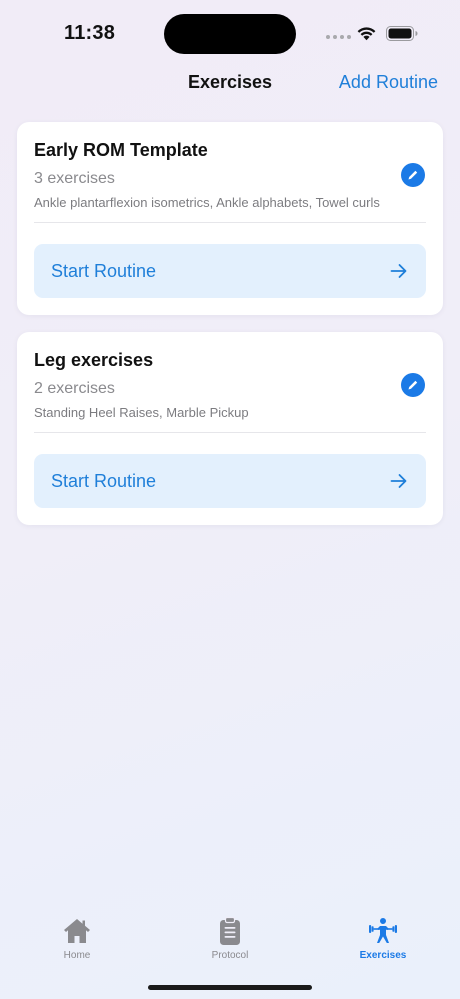  I want to click on status-bar: 11:38, so click(230, 33).